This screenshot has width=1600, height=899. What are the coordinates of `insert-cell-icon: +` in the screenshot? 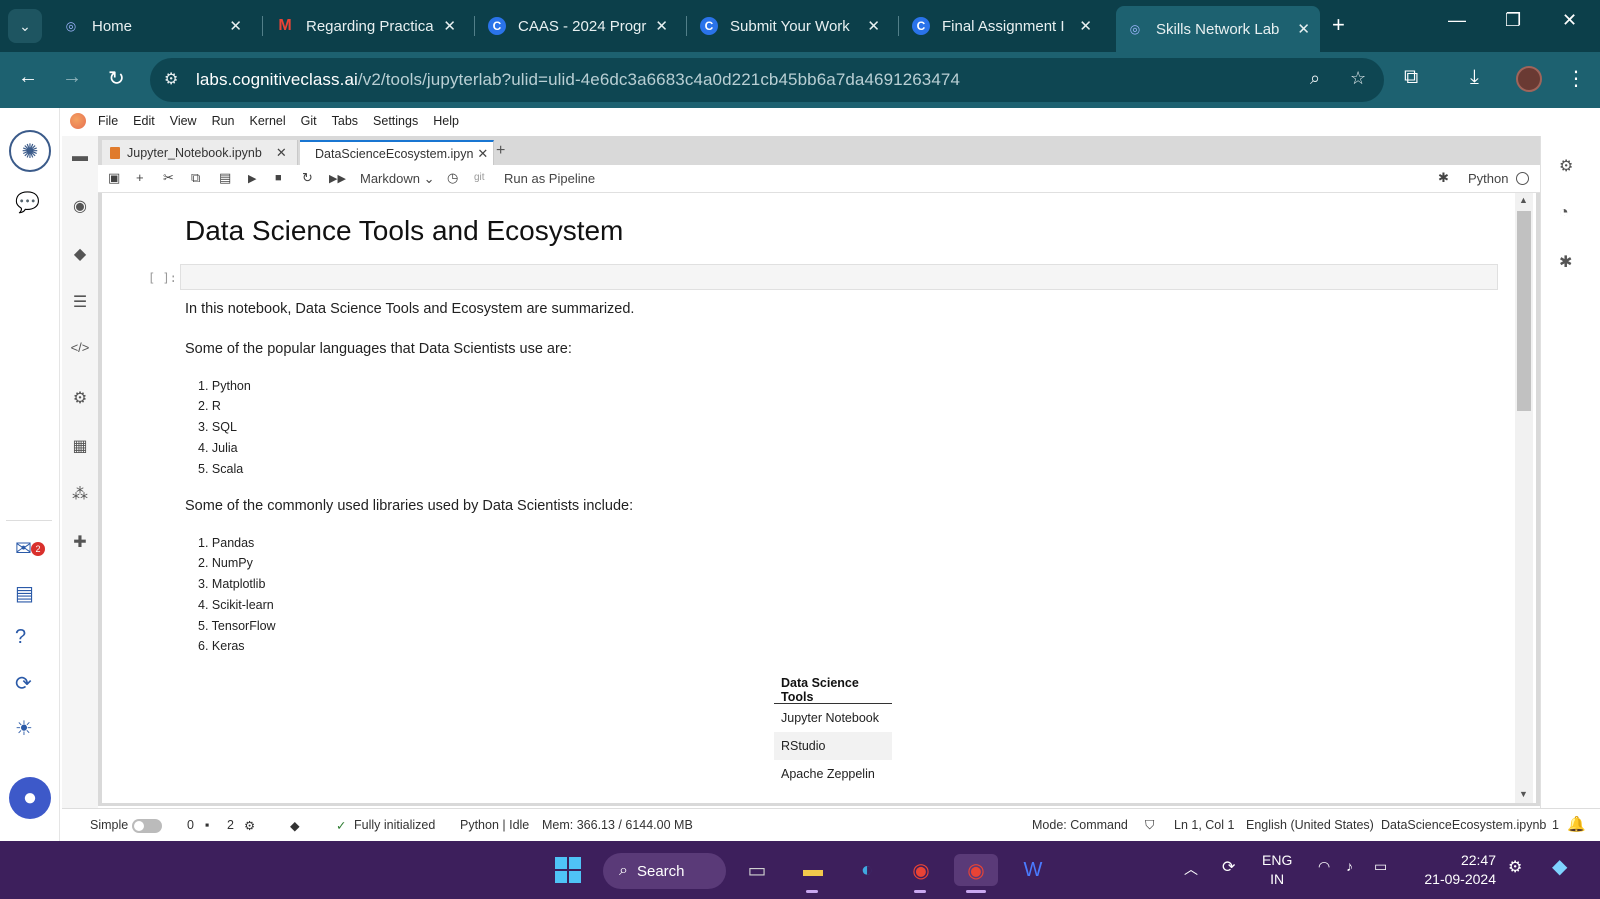 It's located at (140, 177).